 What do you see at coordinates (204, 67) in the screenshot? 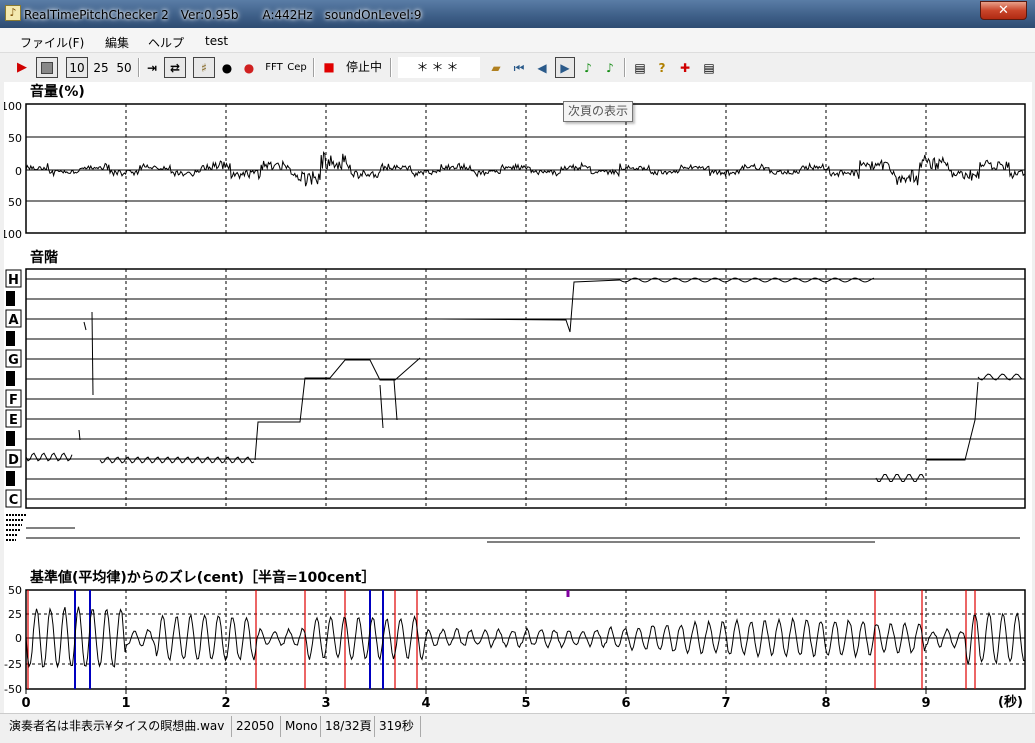
I see `violin-icon: ♯` at bounding box center [204, 67].